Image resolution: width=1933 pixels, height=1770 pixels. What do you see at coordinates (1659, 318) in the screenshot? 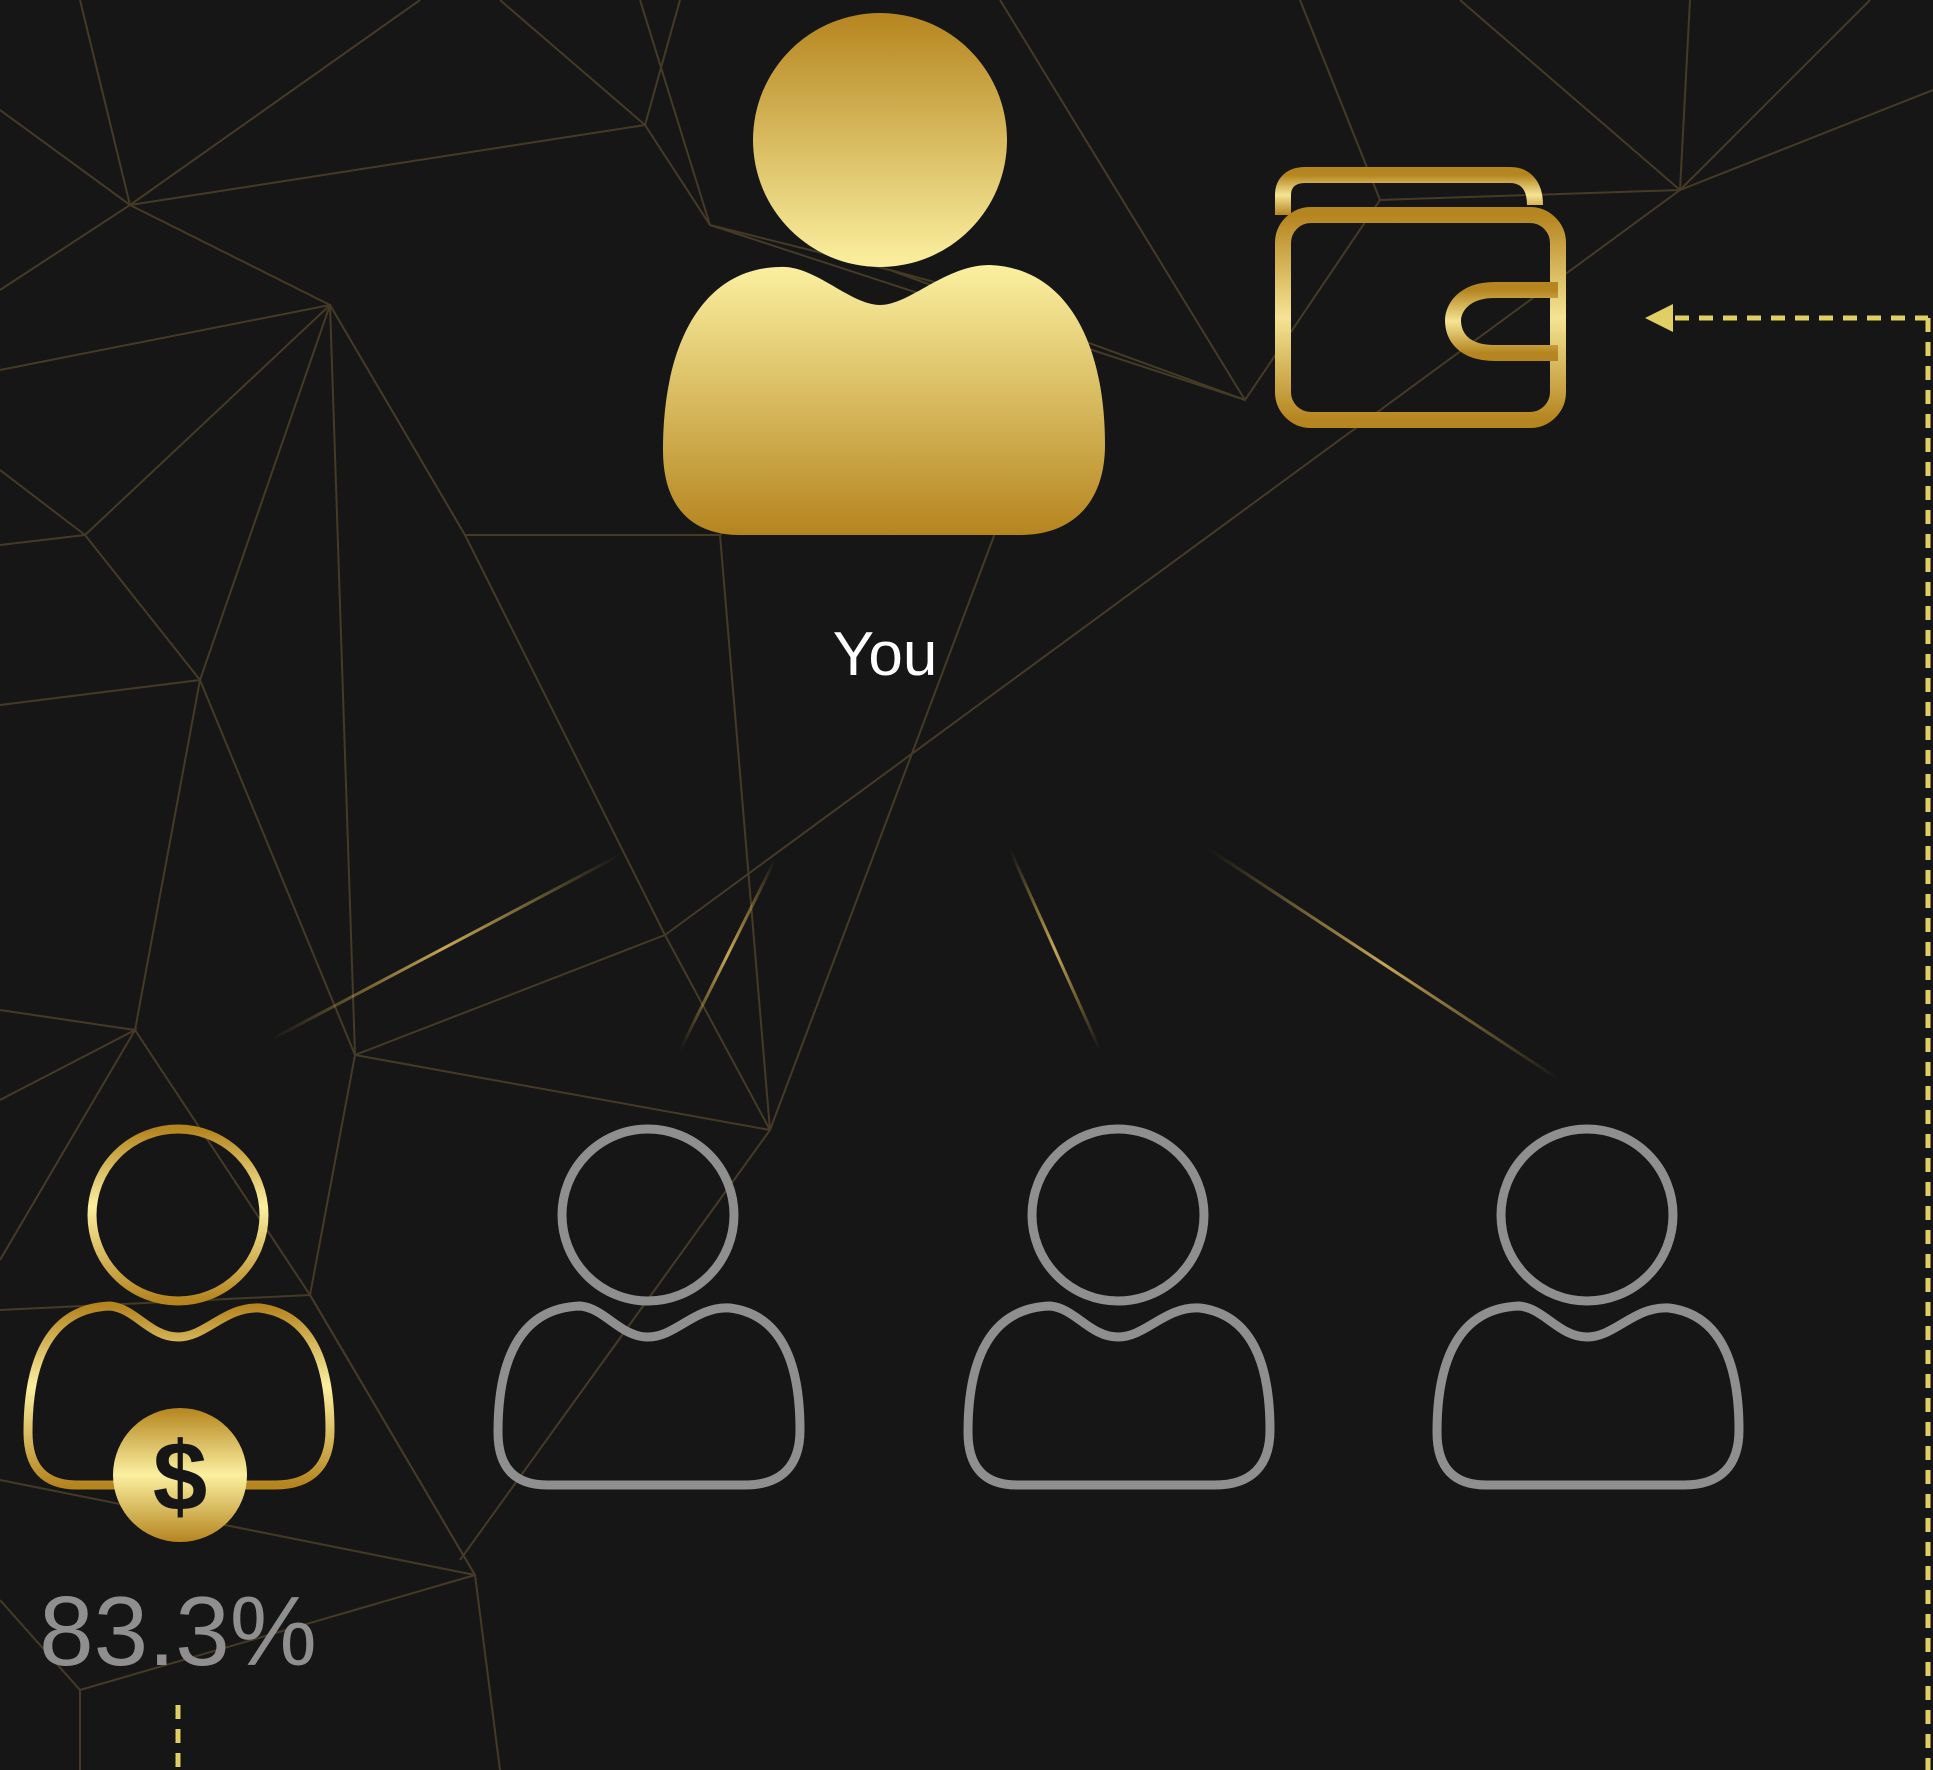
I see `wallet-arrow-head` at bounding box center [1659, 318].